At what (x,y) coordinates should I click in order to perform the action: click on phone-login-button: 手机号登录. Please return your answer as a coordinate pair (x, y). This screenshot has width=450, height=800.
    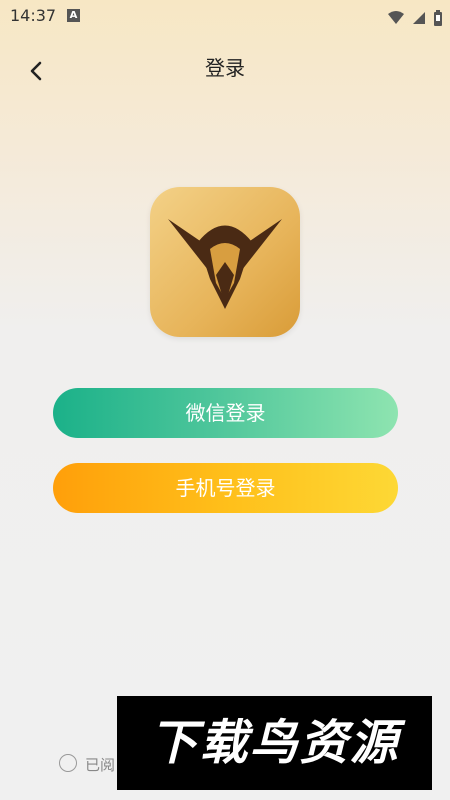
    Looking at the image, I should click on (225, 488).